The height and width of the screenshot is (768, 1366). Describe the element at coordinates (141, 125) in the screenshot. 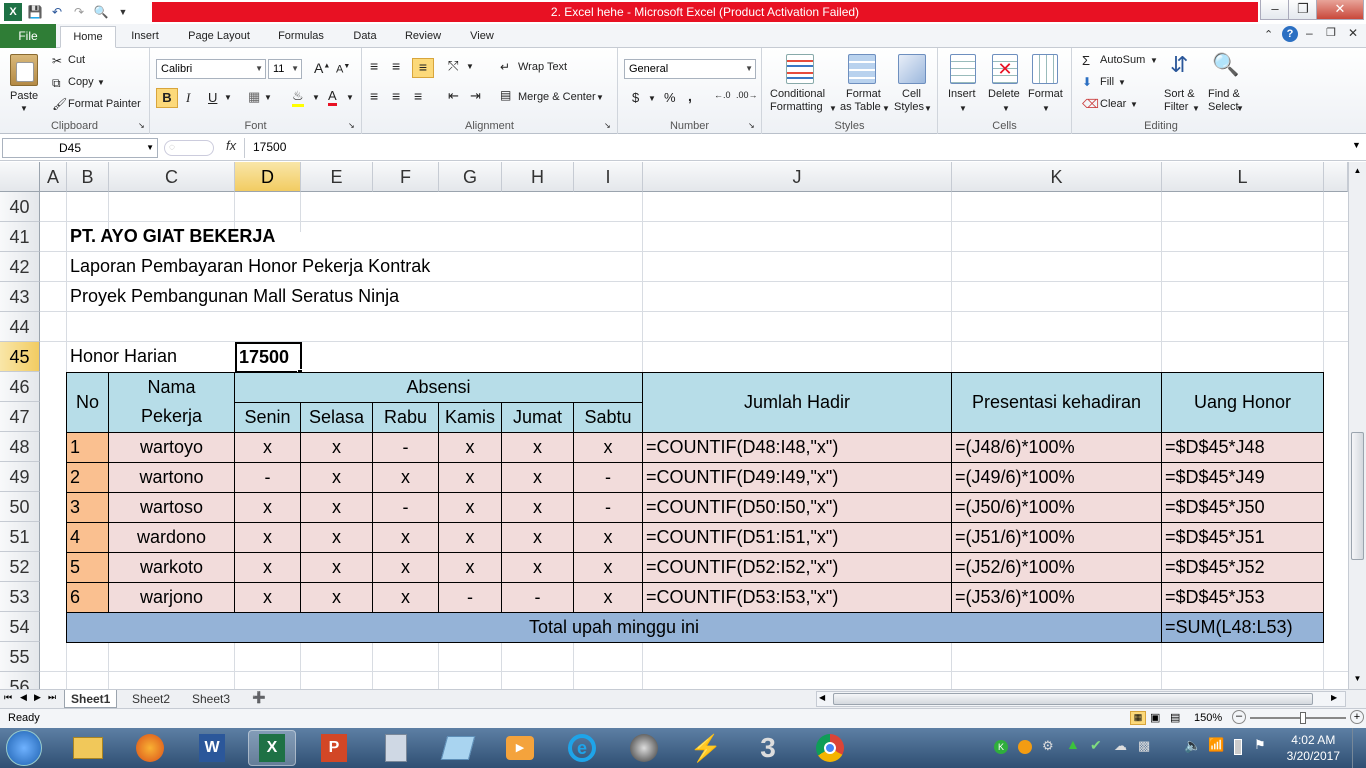

I see `clipboard-launcher-icon: ↘` at that location.